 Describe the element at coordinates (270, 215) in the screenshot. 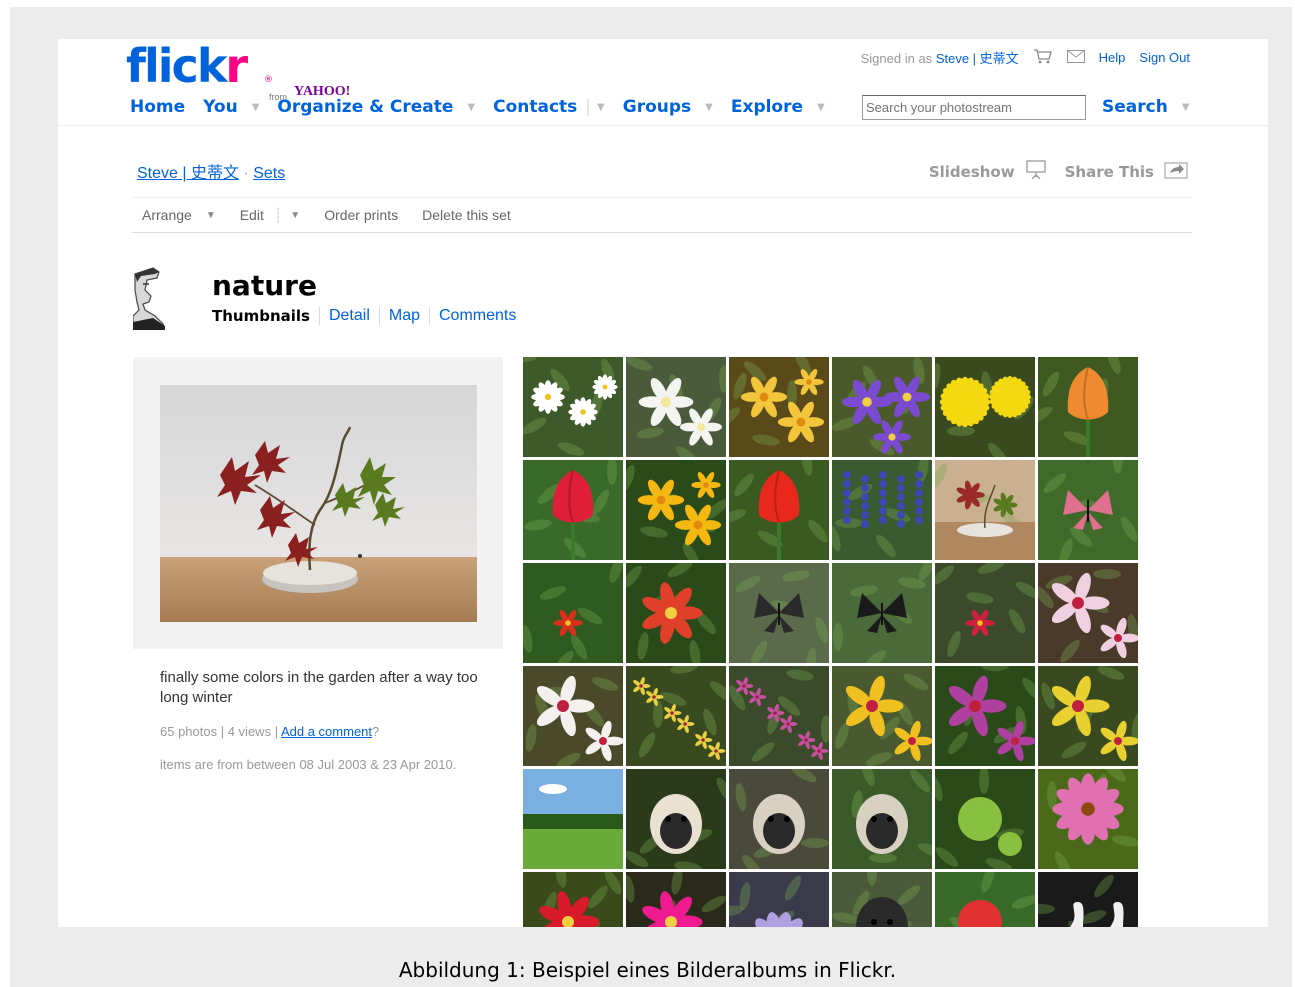

I see `edit-menu: Edit ┊ ▼` at that location.